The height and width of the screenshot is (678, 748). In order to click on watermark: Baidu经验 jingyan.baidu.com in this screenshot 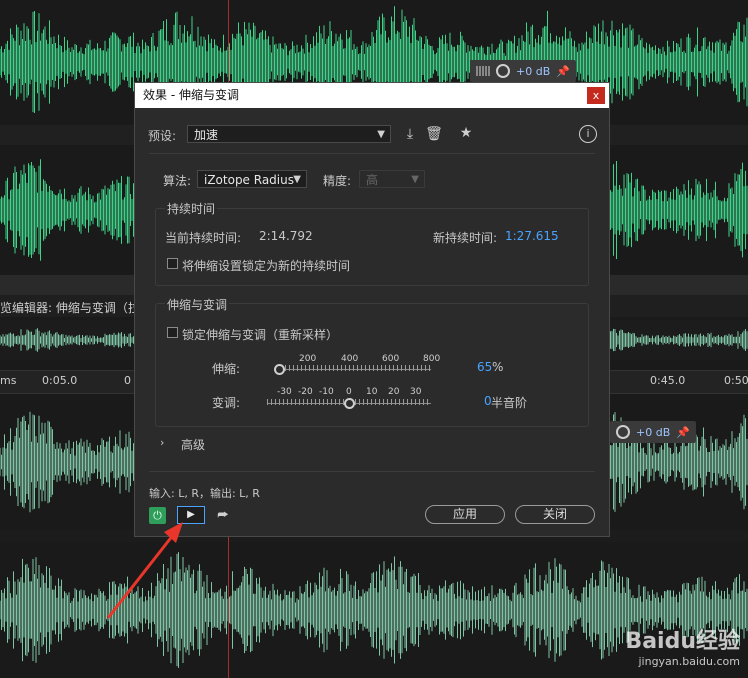, I will do `click(682, 645)`.